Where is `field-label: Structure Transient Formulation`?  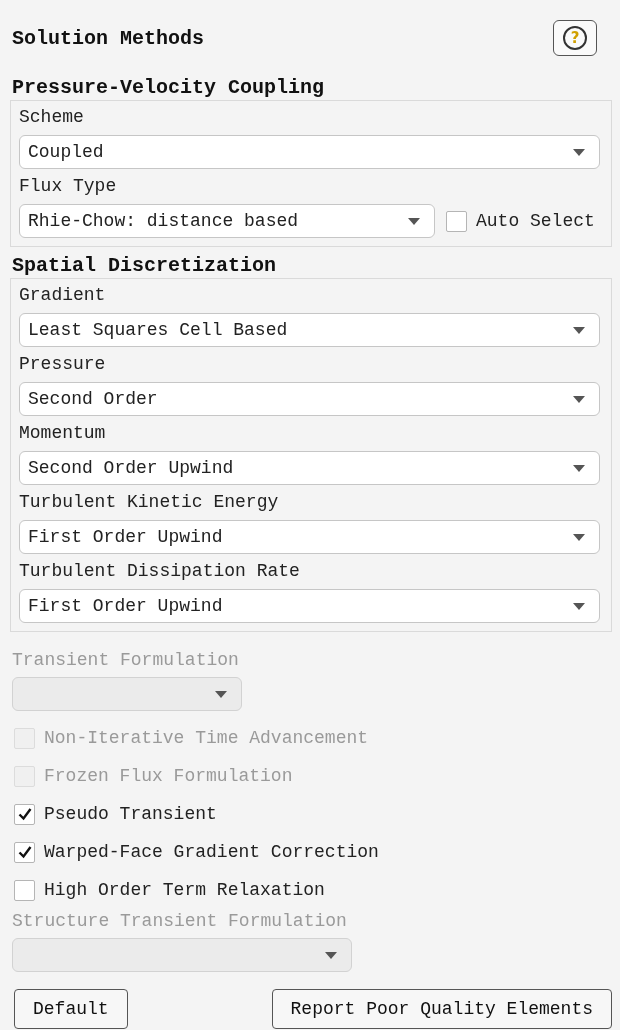 field-label: Structure Transient Formulation is located at coordinates (179, 921).